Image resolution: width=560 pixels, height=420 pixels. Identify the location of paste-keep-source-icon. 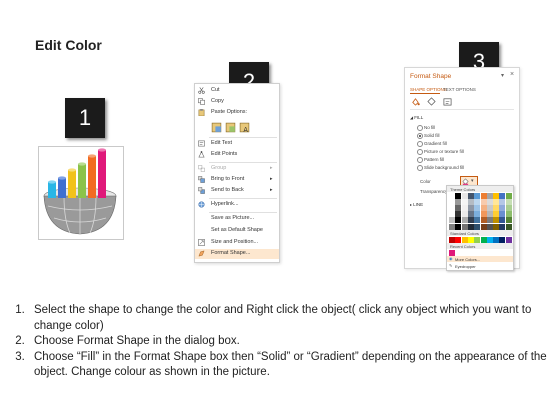
(216, 127).